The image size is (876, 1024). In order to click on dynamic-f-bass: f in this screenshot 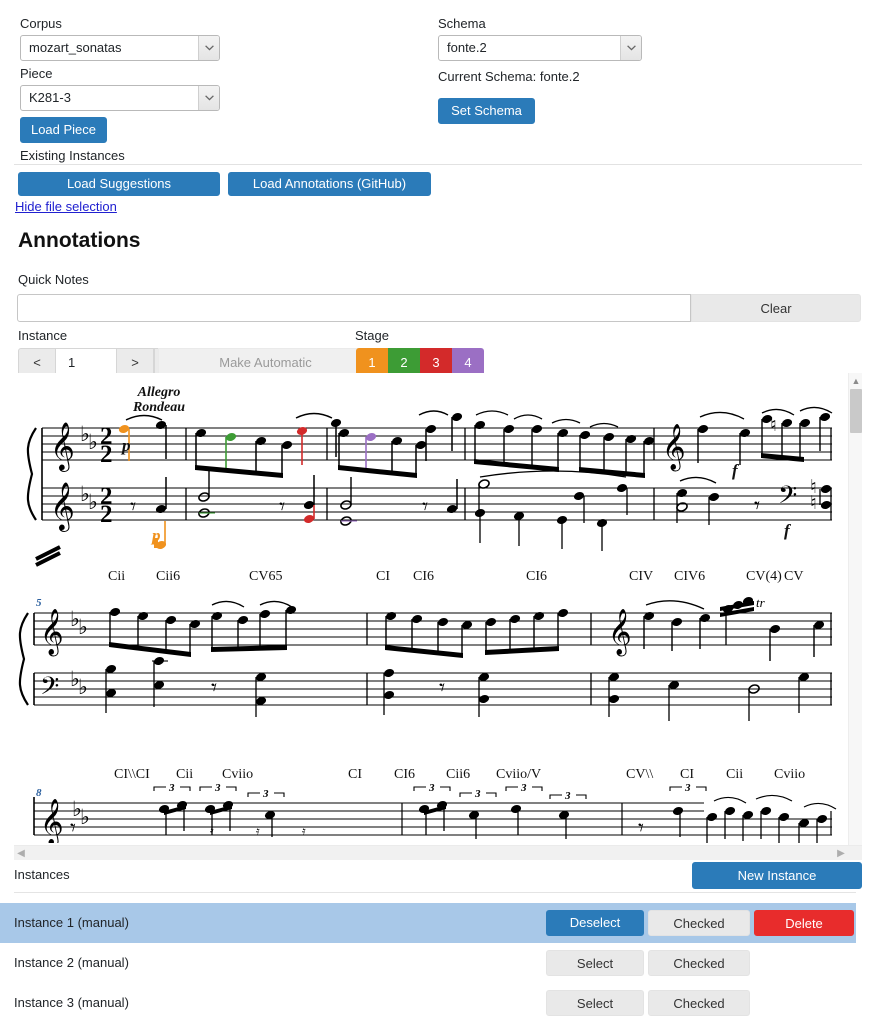, I will do `click(787, 530)`.